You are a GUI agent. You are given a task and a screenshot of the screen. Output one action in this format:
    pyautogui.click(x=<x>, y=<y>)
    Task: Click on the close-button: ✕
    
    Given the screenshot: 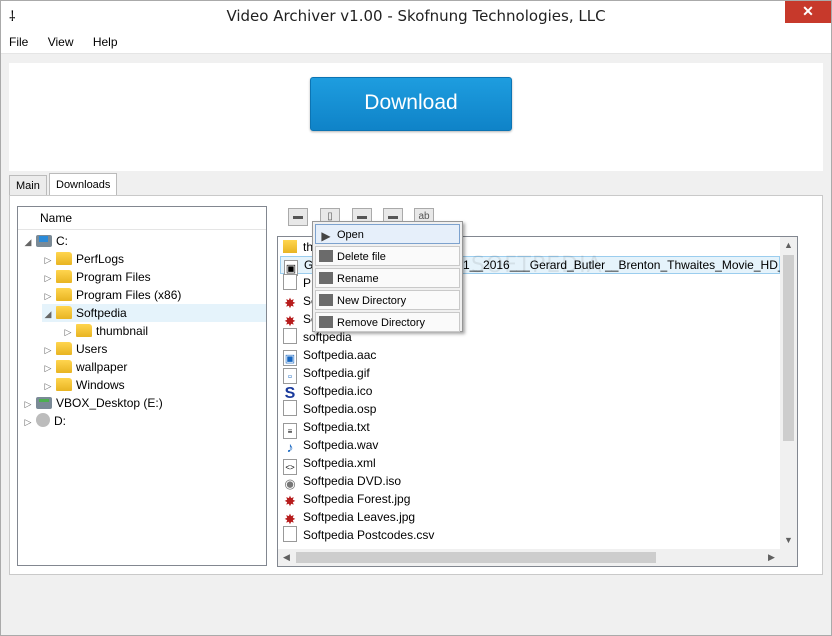 What is the action you would take?
    pyautogui.click(x=808, y=12)
    